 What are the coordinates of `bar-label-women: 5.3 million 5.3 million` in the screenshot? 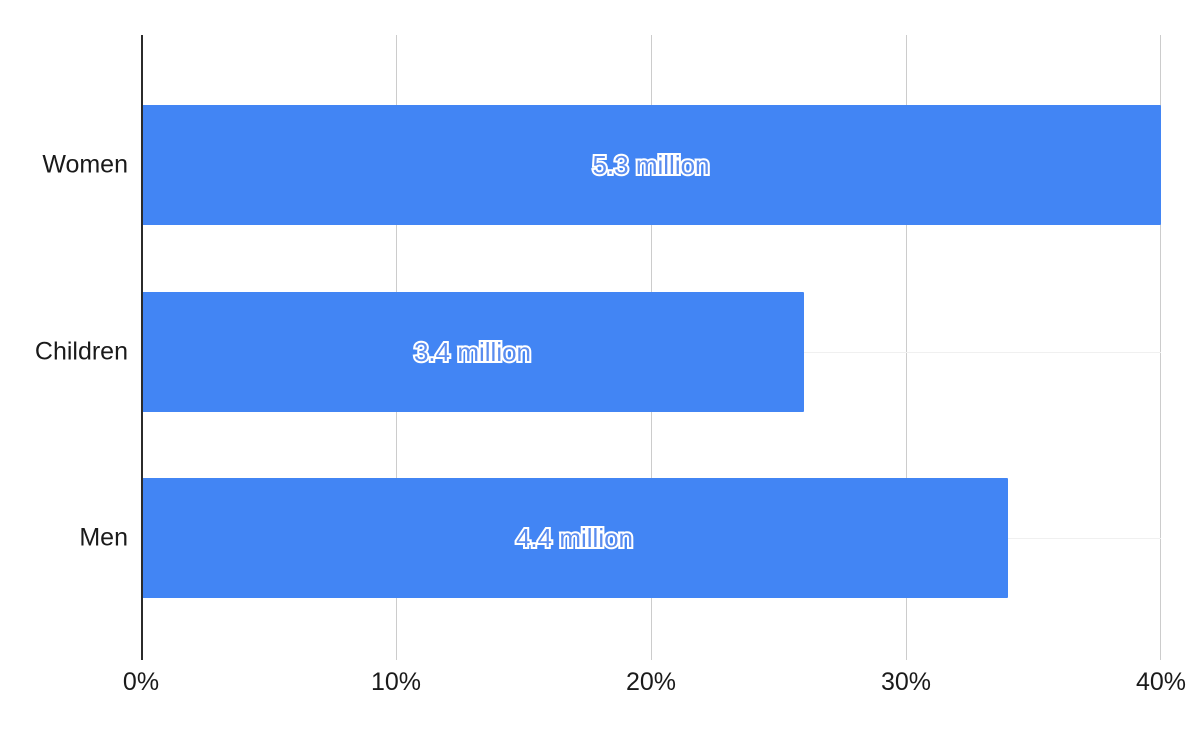 It's located at (651, 165).